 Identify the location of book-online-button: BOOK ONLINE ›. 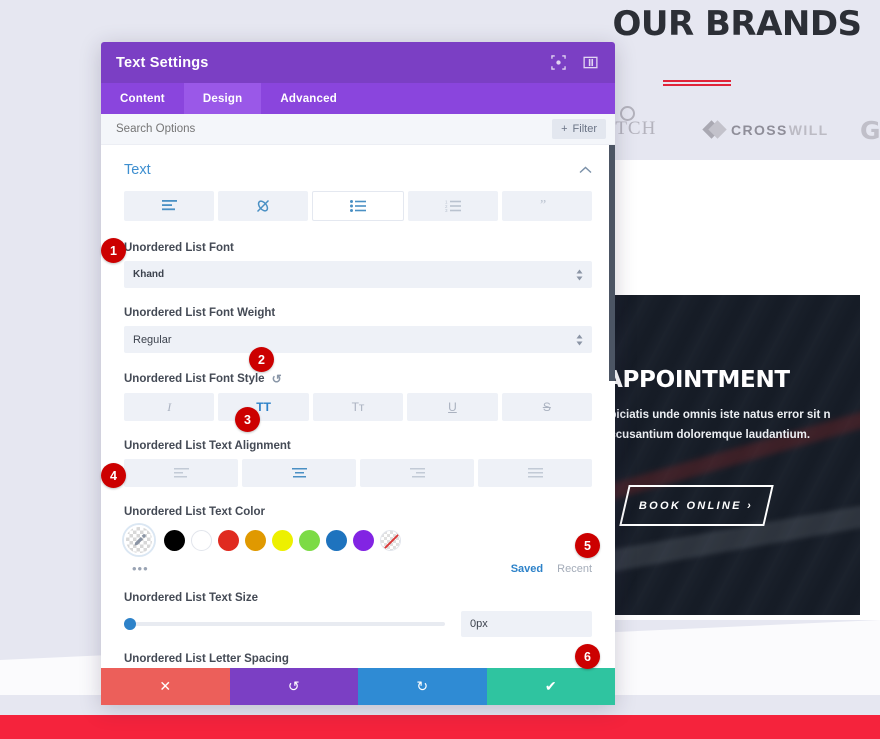
(696, 505).